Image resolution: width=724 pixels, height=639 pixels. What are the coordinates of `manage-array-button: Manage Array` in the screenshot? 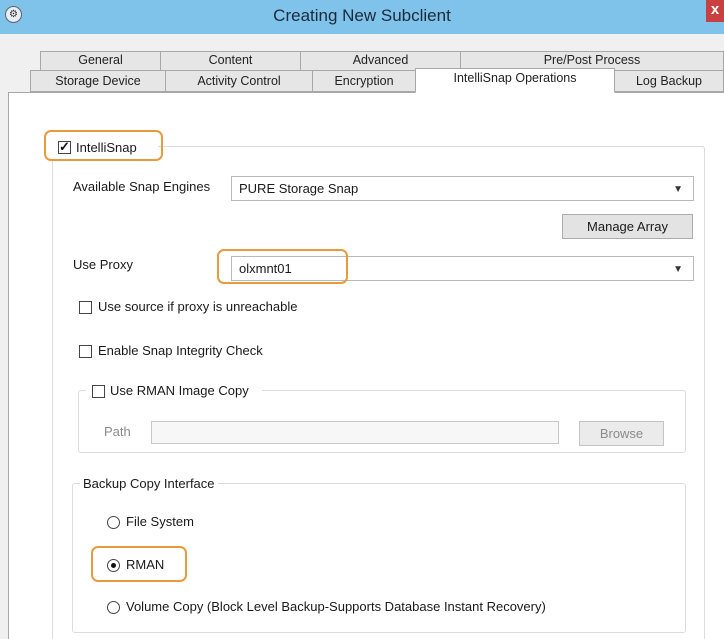 It's located at (627, 226).